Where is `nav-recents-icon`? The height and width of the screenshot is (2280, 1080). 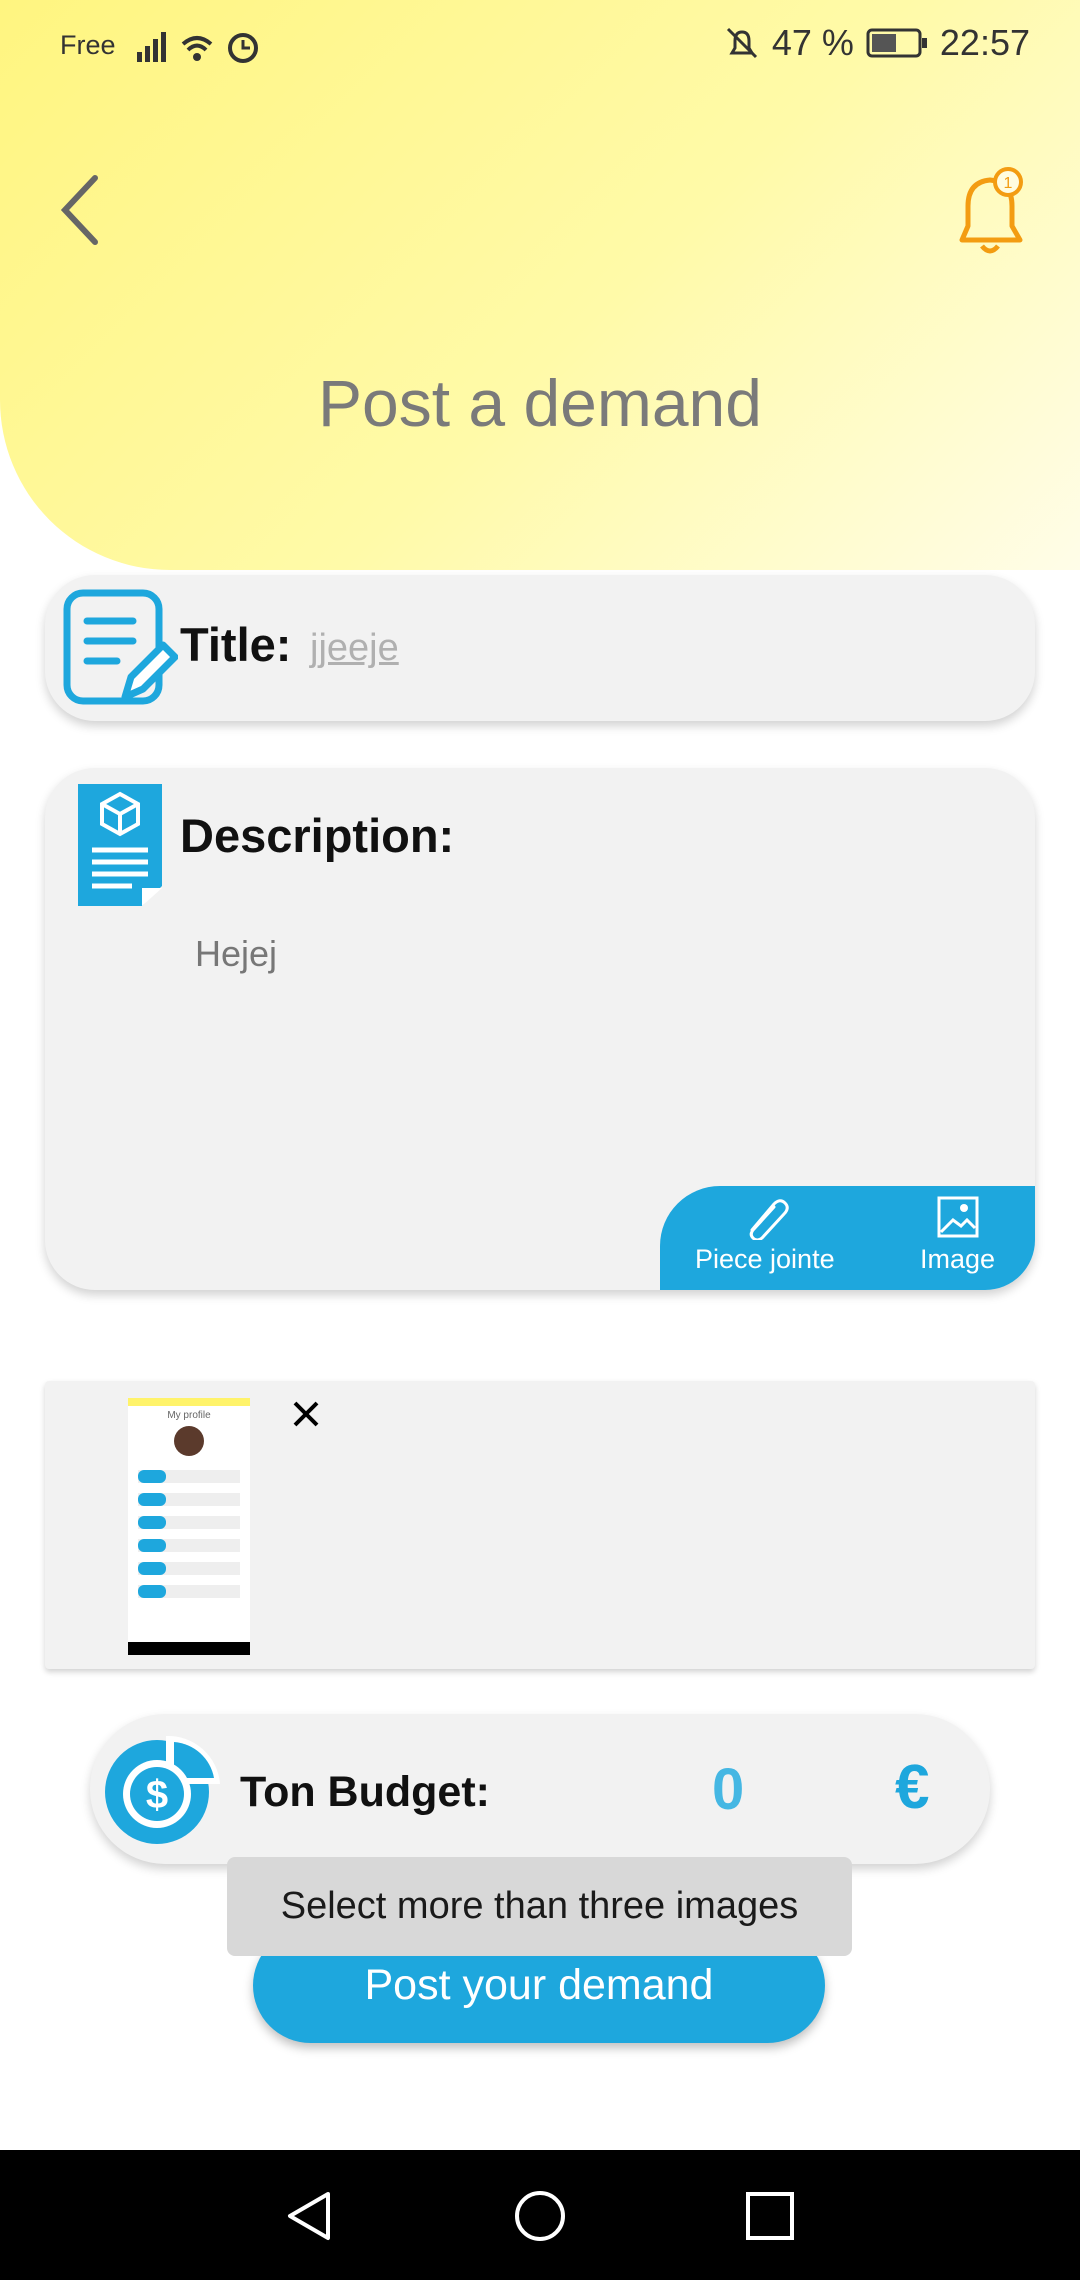
nav-recents-icon is located at coordinates (770, 2216).